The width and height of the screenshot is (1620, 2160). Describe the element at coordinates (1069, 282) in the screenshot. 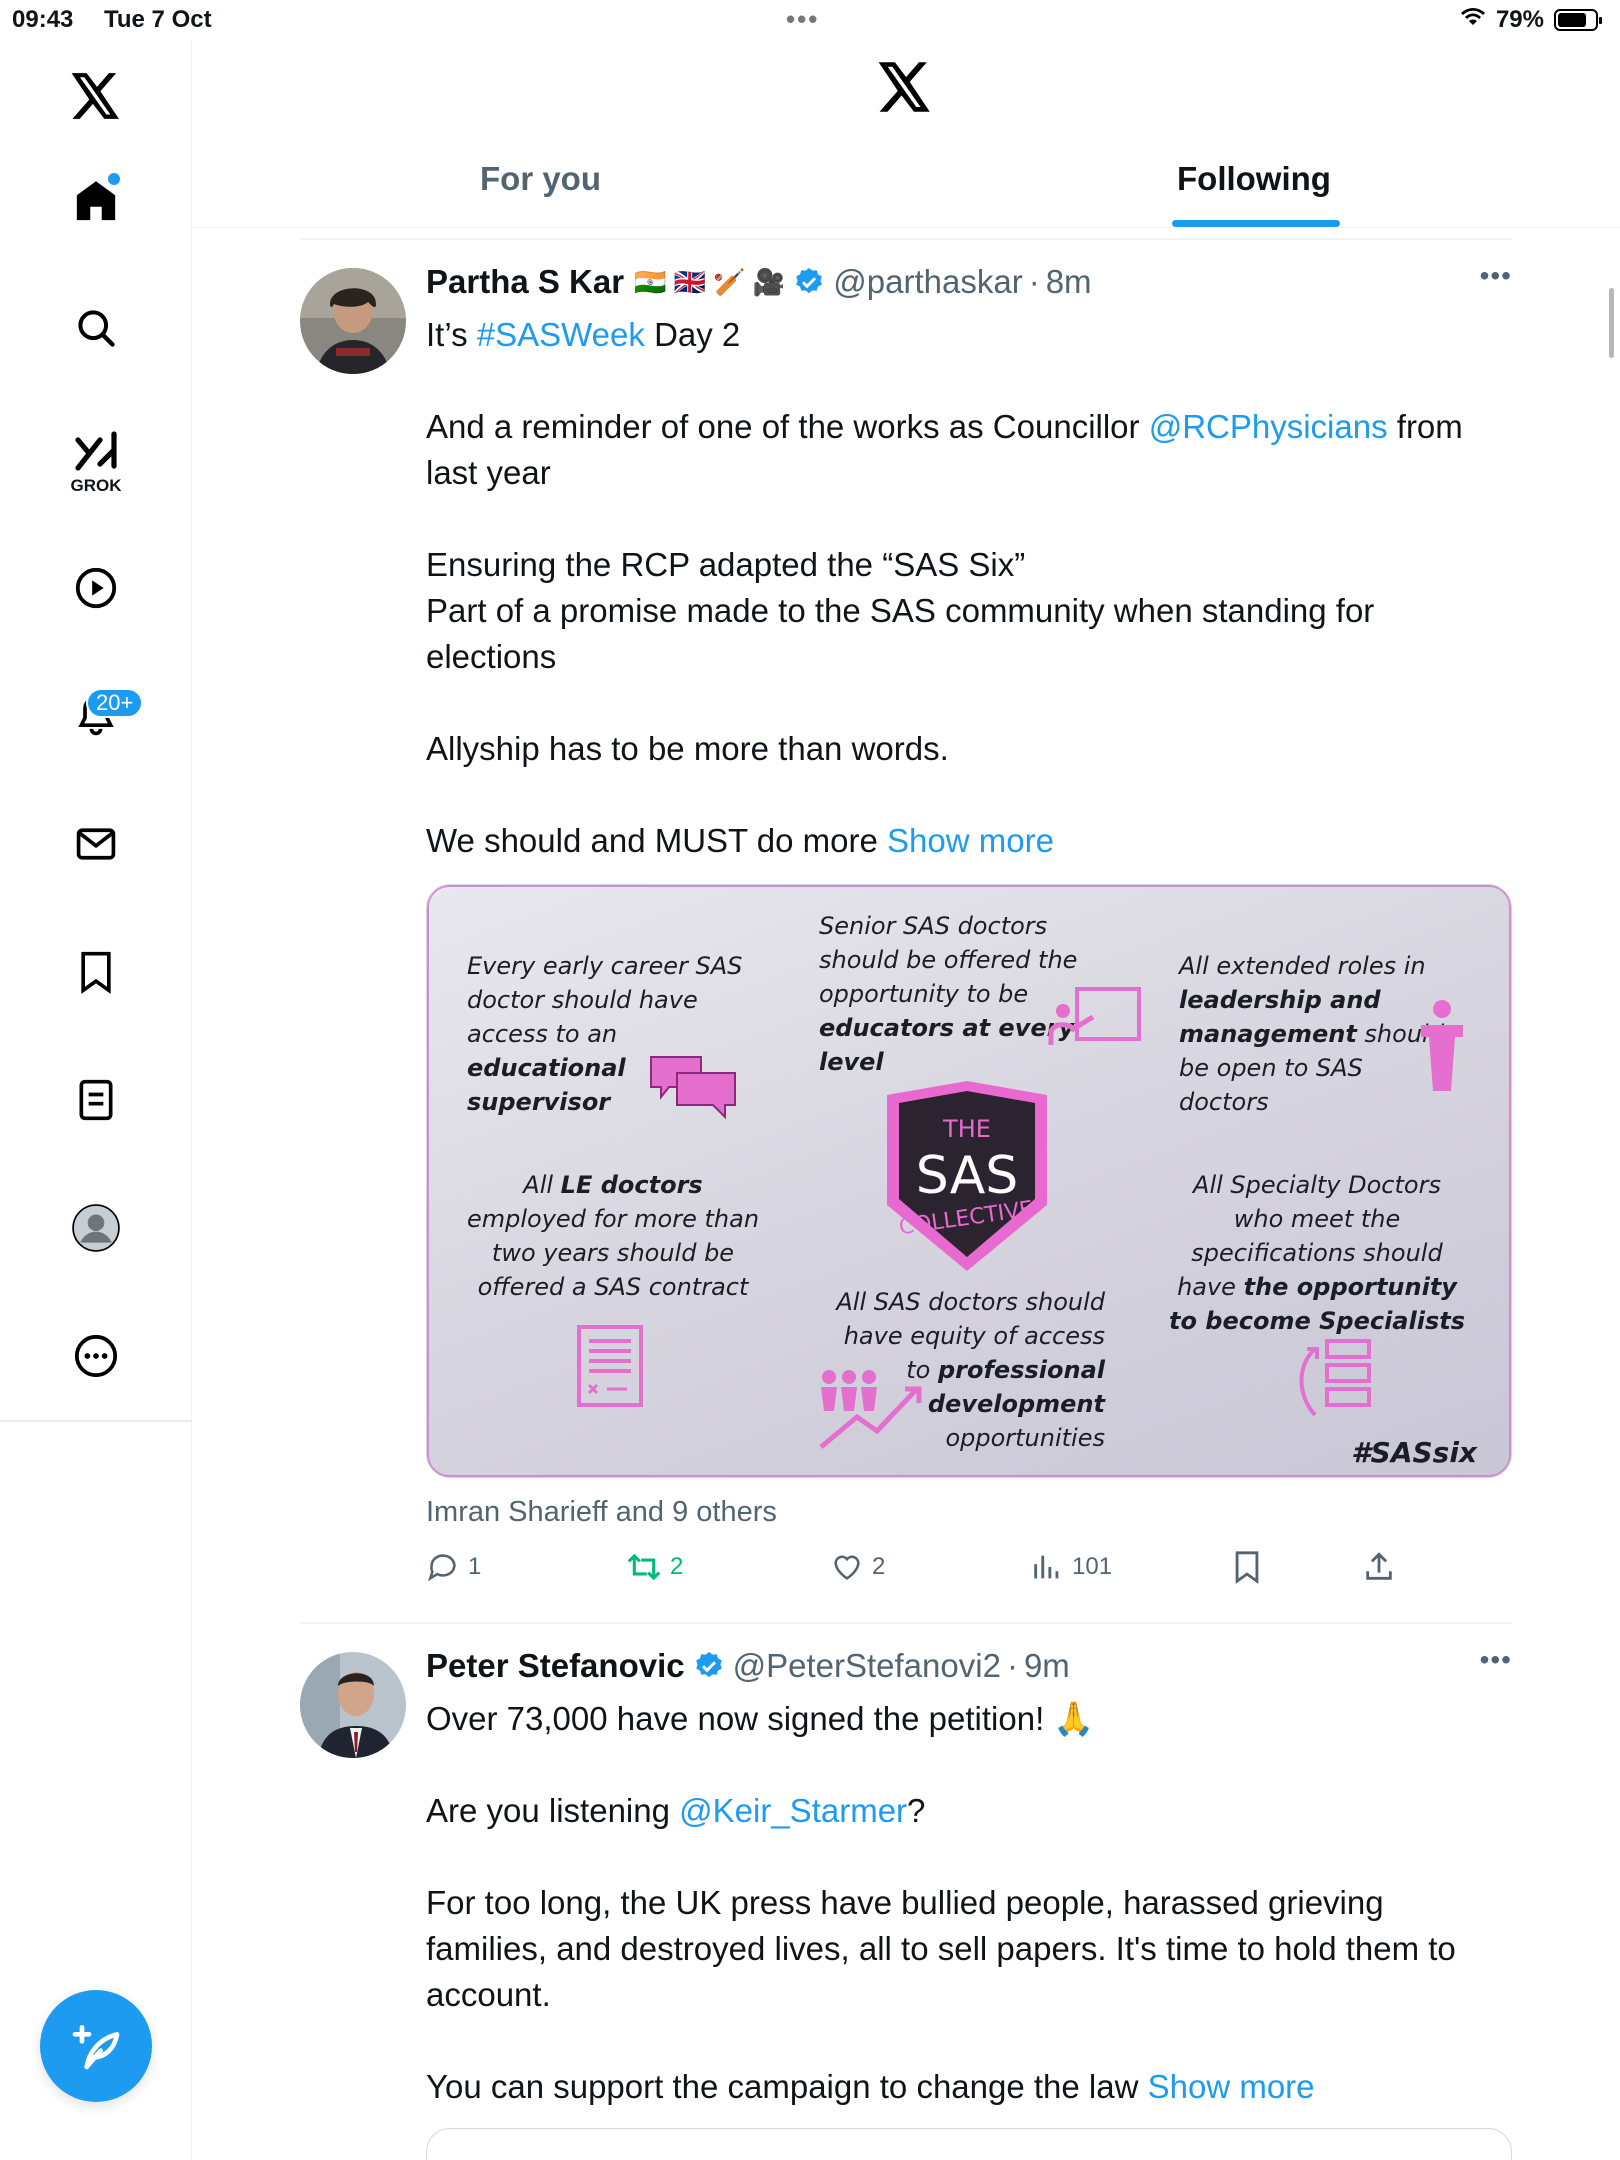

I see `tweet-time: 8m` at that location.